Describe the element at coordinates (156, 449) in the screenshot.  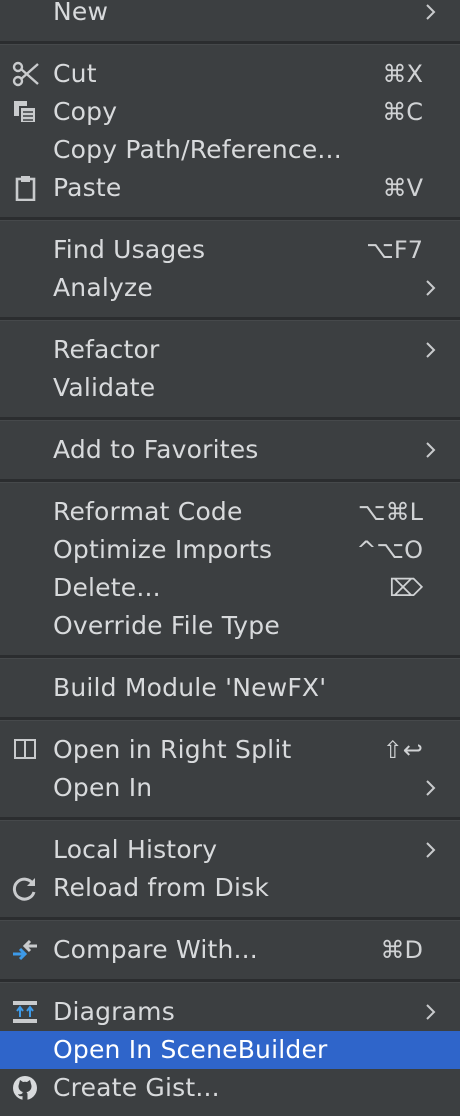
I see `menu-item-label: Add to Favorites` at that location.